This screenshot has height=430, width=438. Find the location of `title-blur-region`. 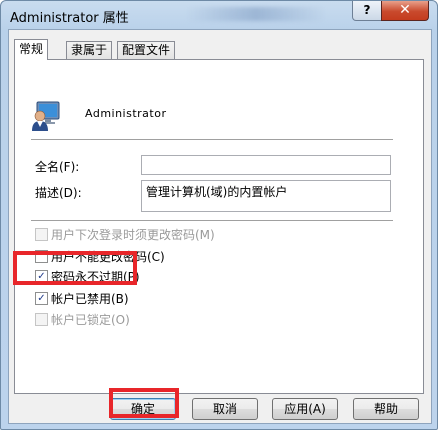

title-blur-region is located at coordinates (256, 14).